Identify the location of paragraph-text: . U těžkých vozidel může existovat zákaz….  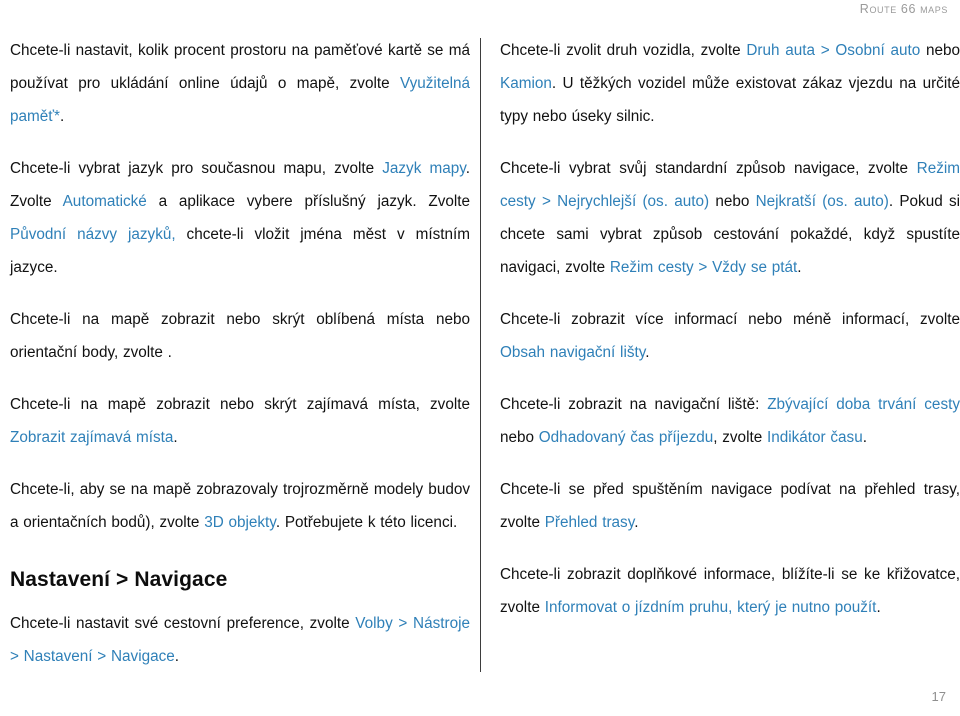
(730, 100).